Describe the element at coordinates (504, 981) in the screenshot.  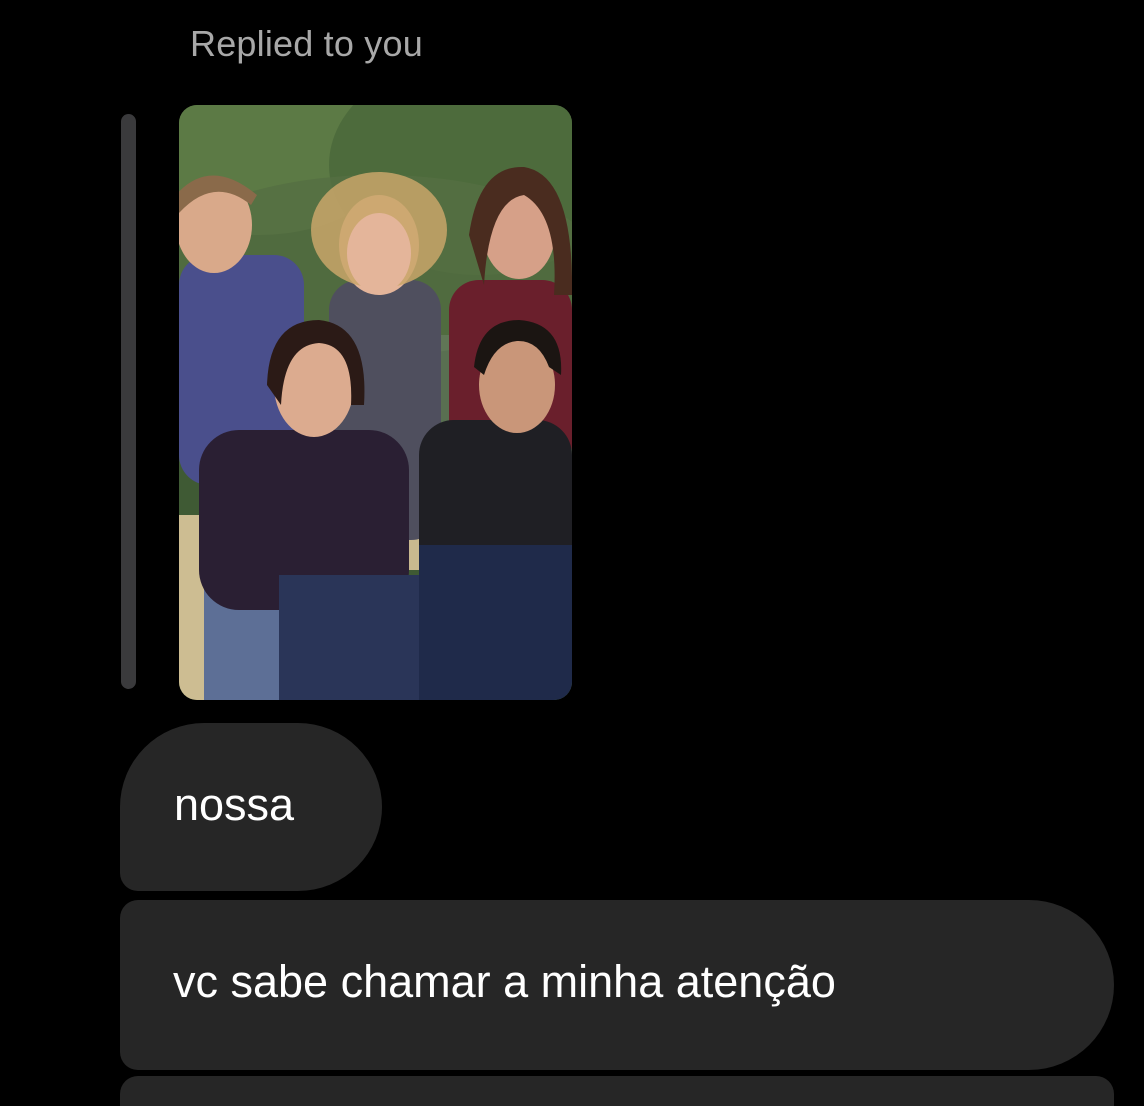
I see `message-text: vc sabe chamar a minha atenção` at that location.